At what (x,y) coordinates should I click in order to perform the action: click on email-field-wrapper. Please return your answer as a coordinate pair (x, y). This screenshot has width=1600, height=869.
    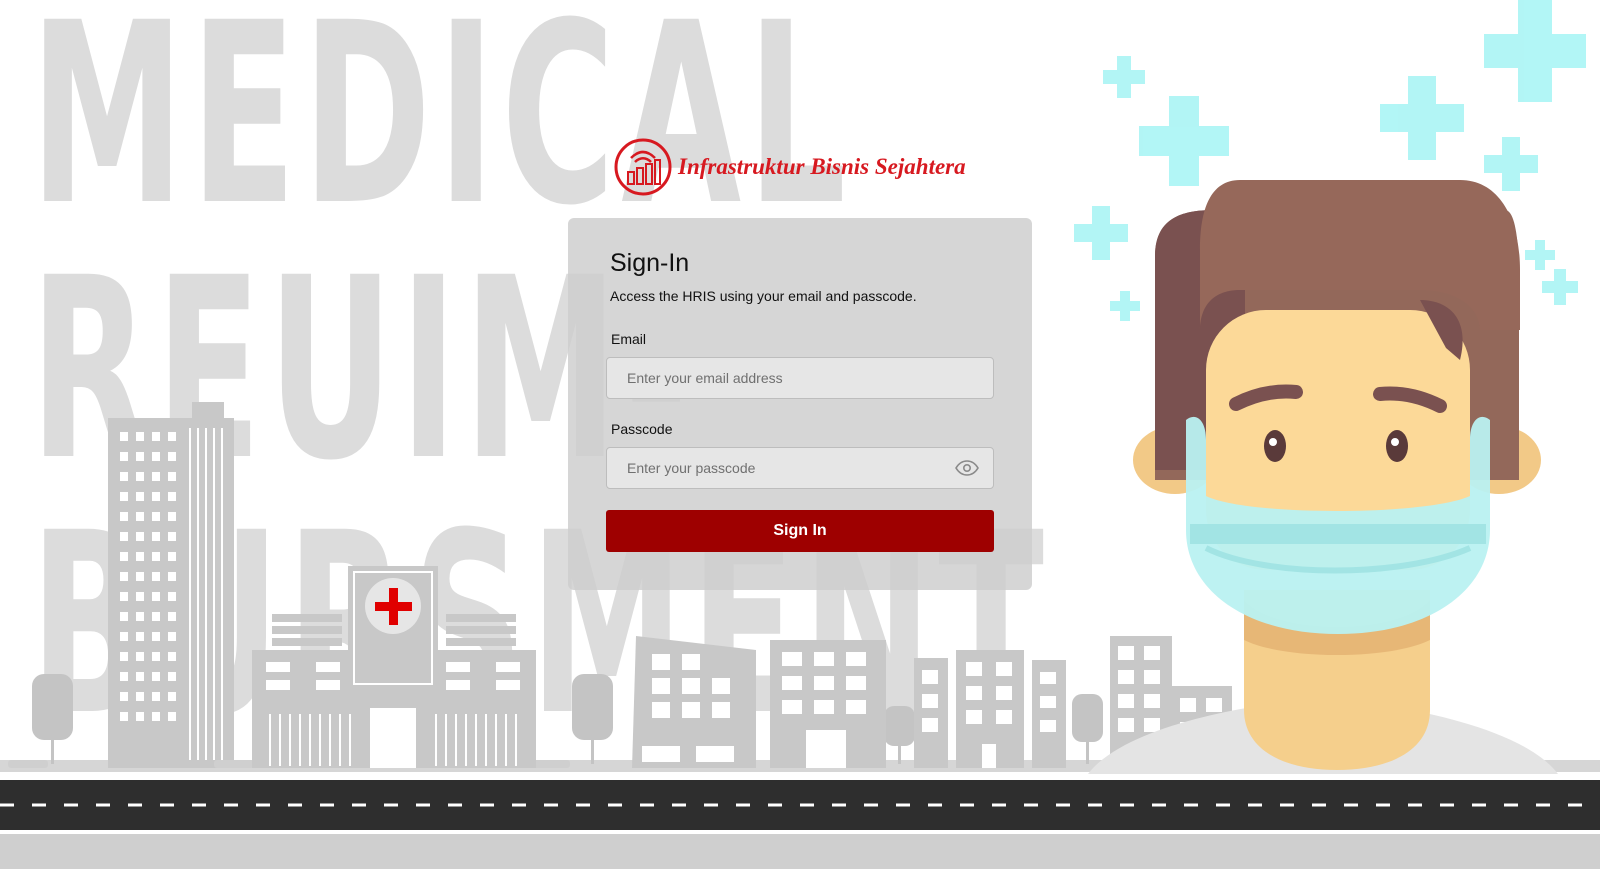
    Looking at the image, I should click on (800, 378).